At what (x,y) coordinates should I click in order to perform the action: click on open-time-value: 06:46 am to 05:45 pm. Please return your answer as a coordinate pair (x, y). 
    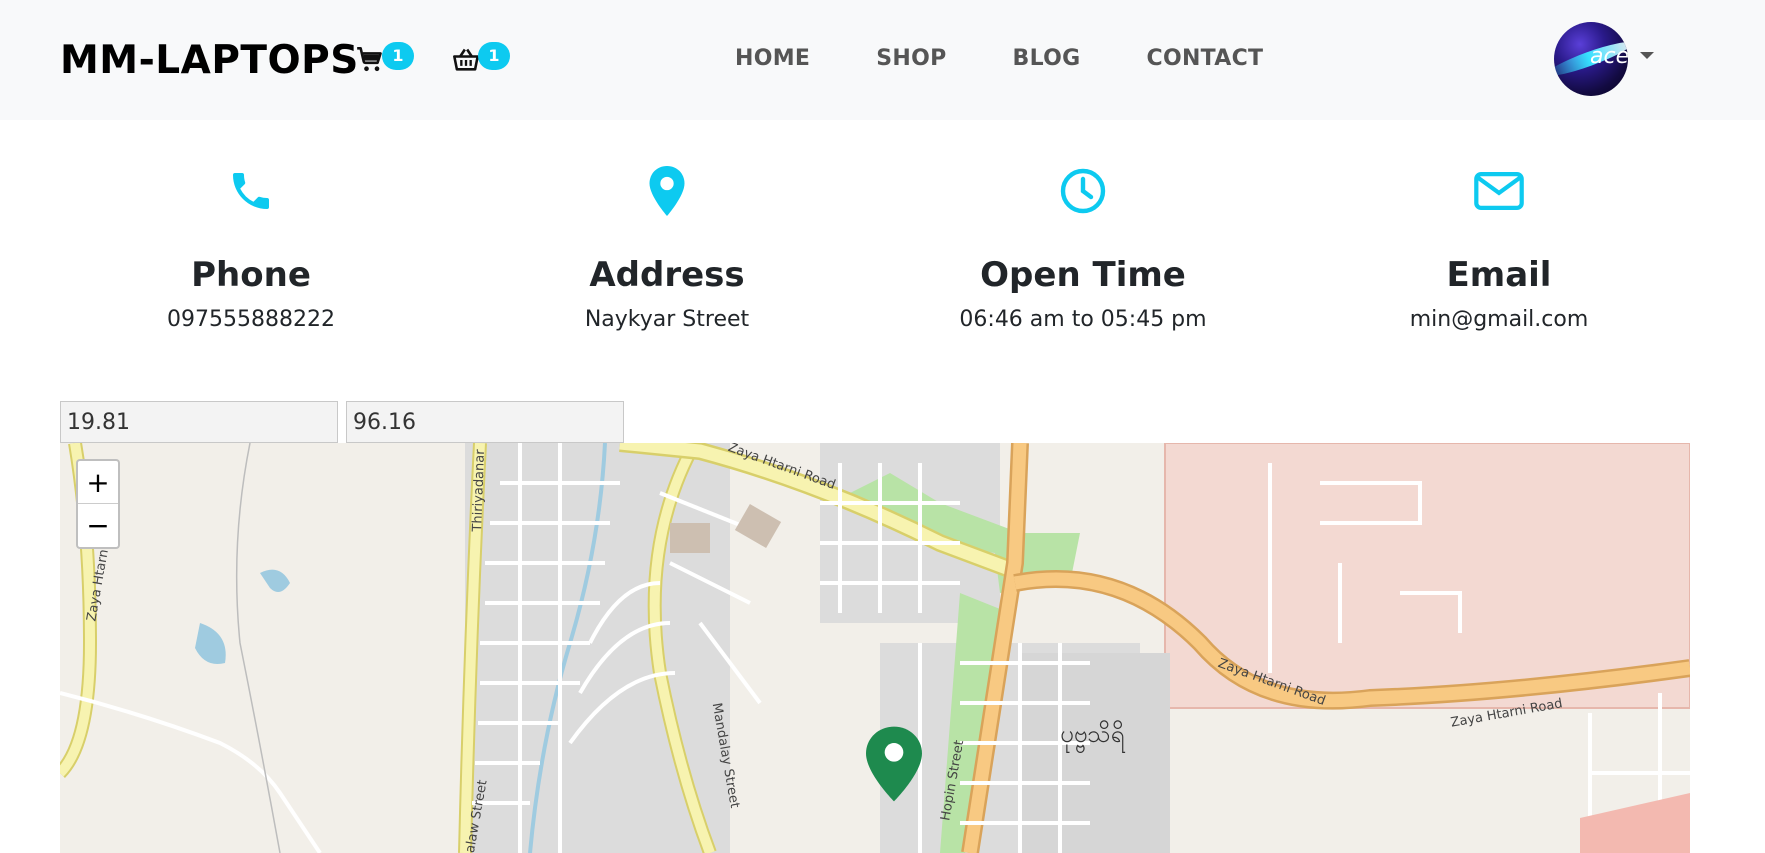
    Looking at the image, I should click on (1083, 319).